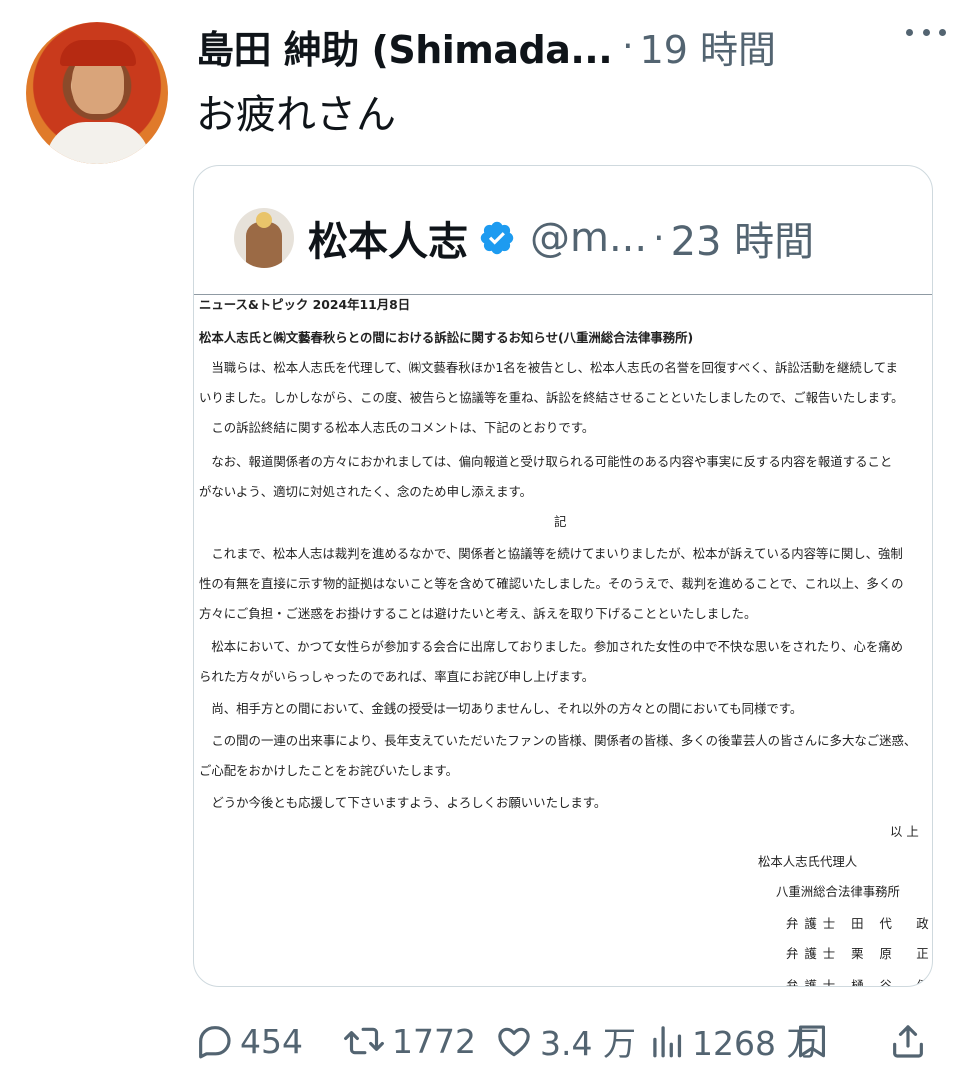 Image resolution: width=960 pixels, height=1070 pixels. What do you see at coordinates (388, 242) in the screenshot?
I see `quoted-author-name: 松本人志` at bounding box center [388, 242].